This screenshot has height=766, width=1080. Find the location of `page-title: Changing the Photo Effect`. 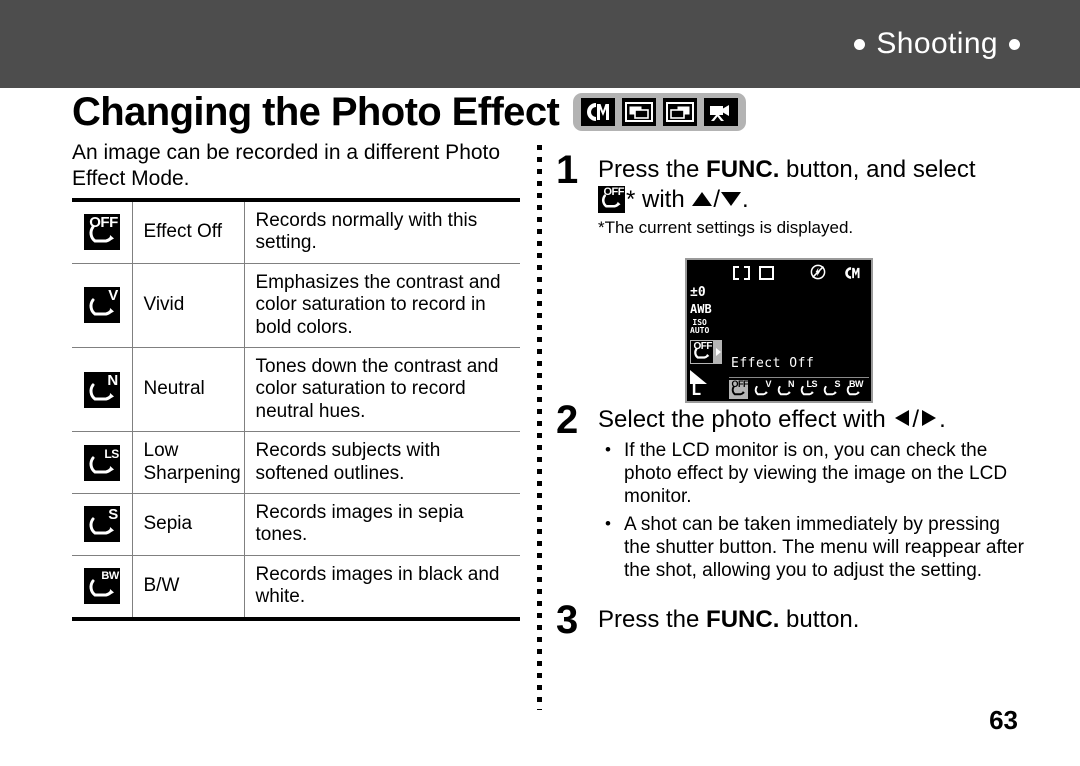

page-title: Changing the Photo Effect is located at coordinates (316, 112).